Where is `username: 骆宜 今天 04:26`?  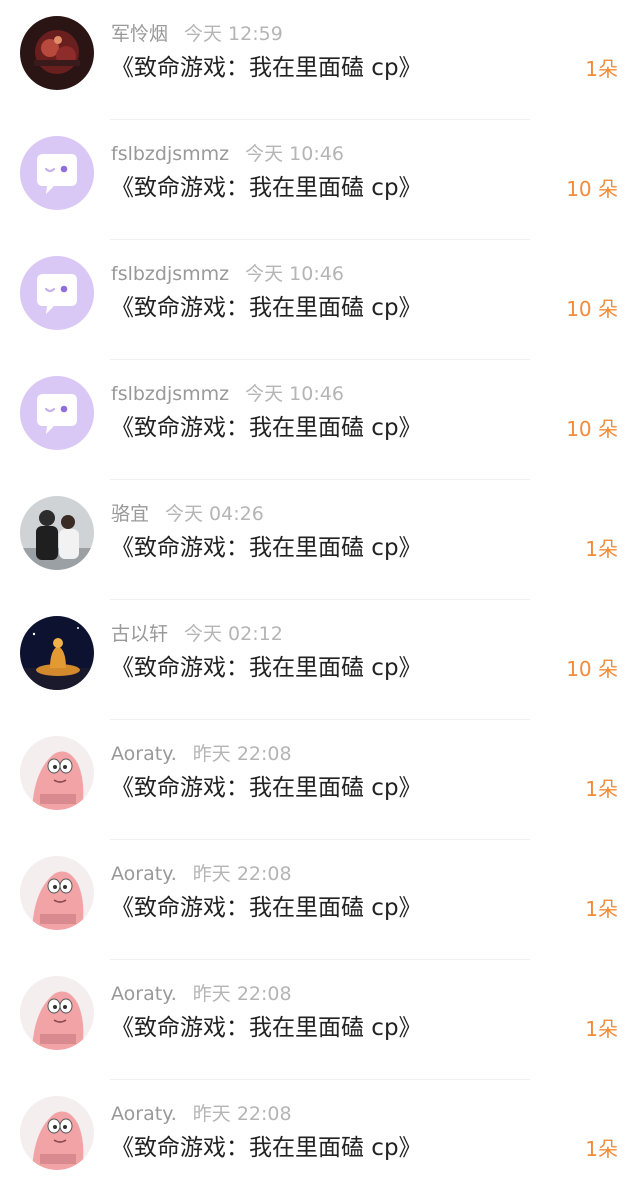 username: 骆宜 今天 04:26 is located at coordinates (187, 514).